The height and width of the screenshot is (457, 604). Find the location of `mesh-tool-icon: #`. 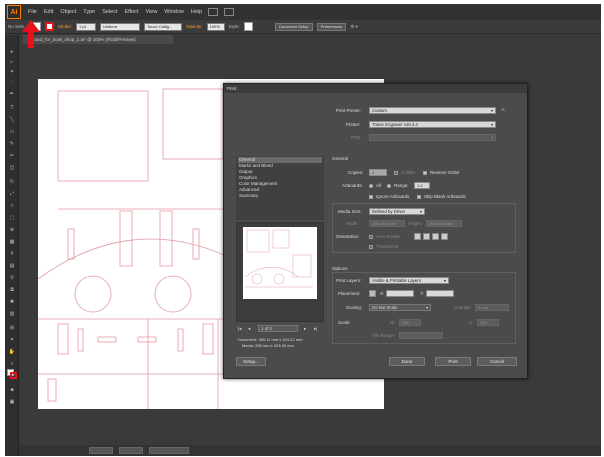

mesh-tool-icon: # is located at coordinates (12, 254).